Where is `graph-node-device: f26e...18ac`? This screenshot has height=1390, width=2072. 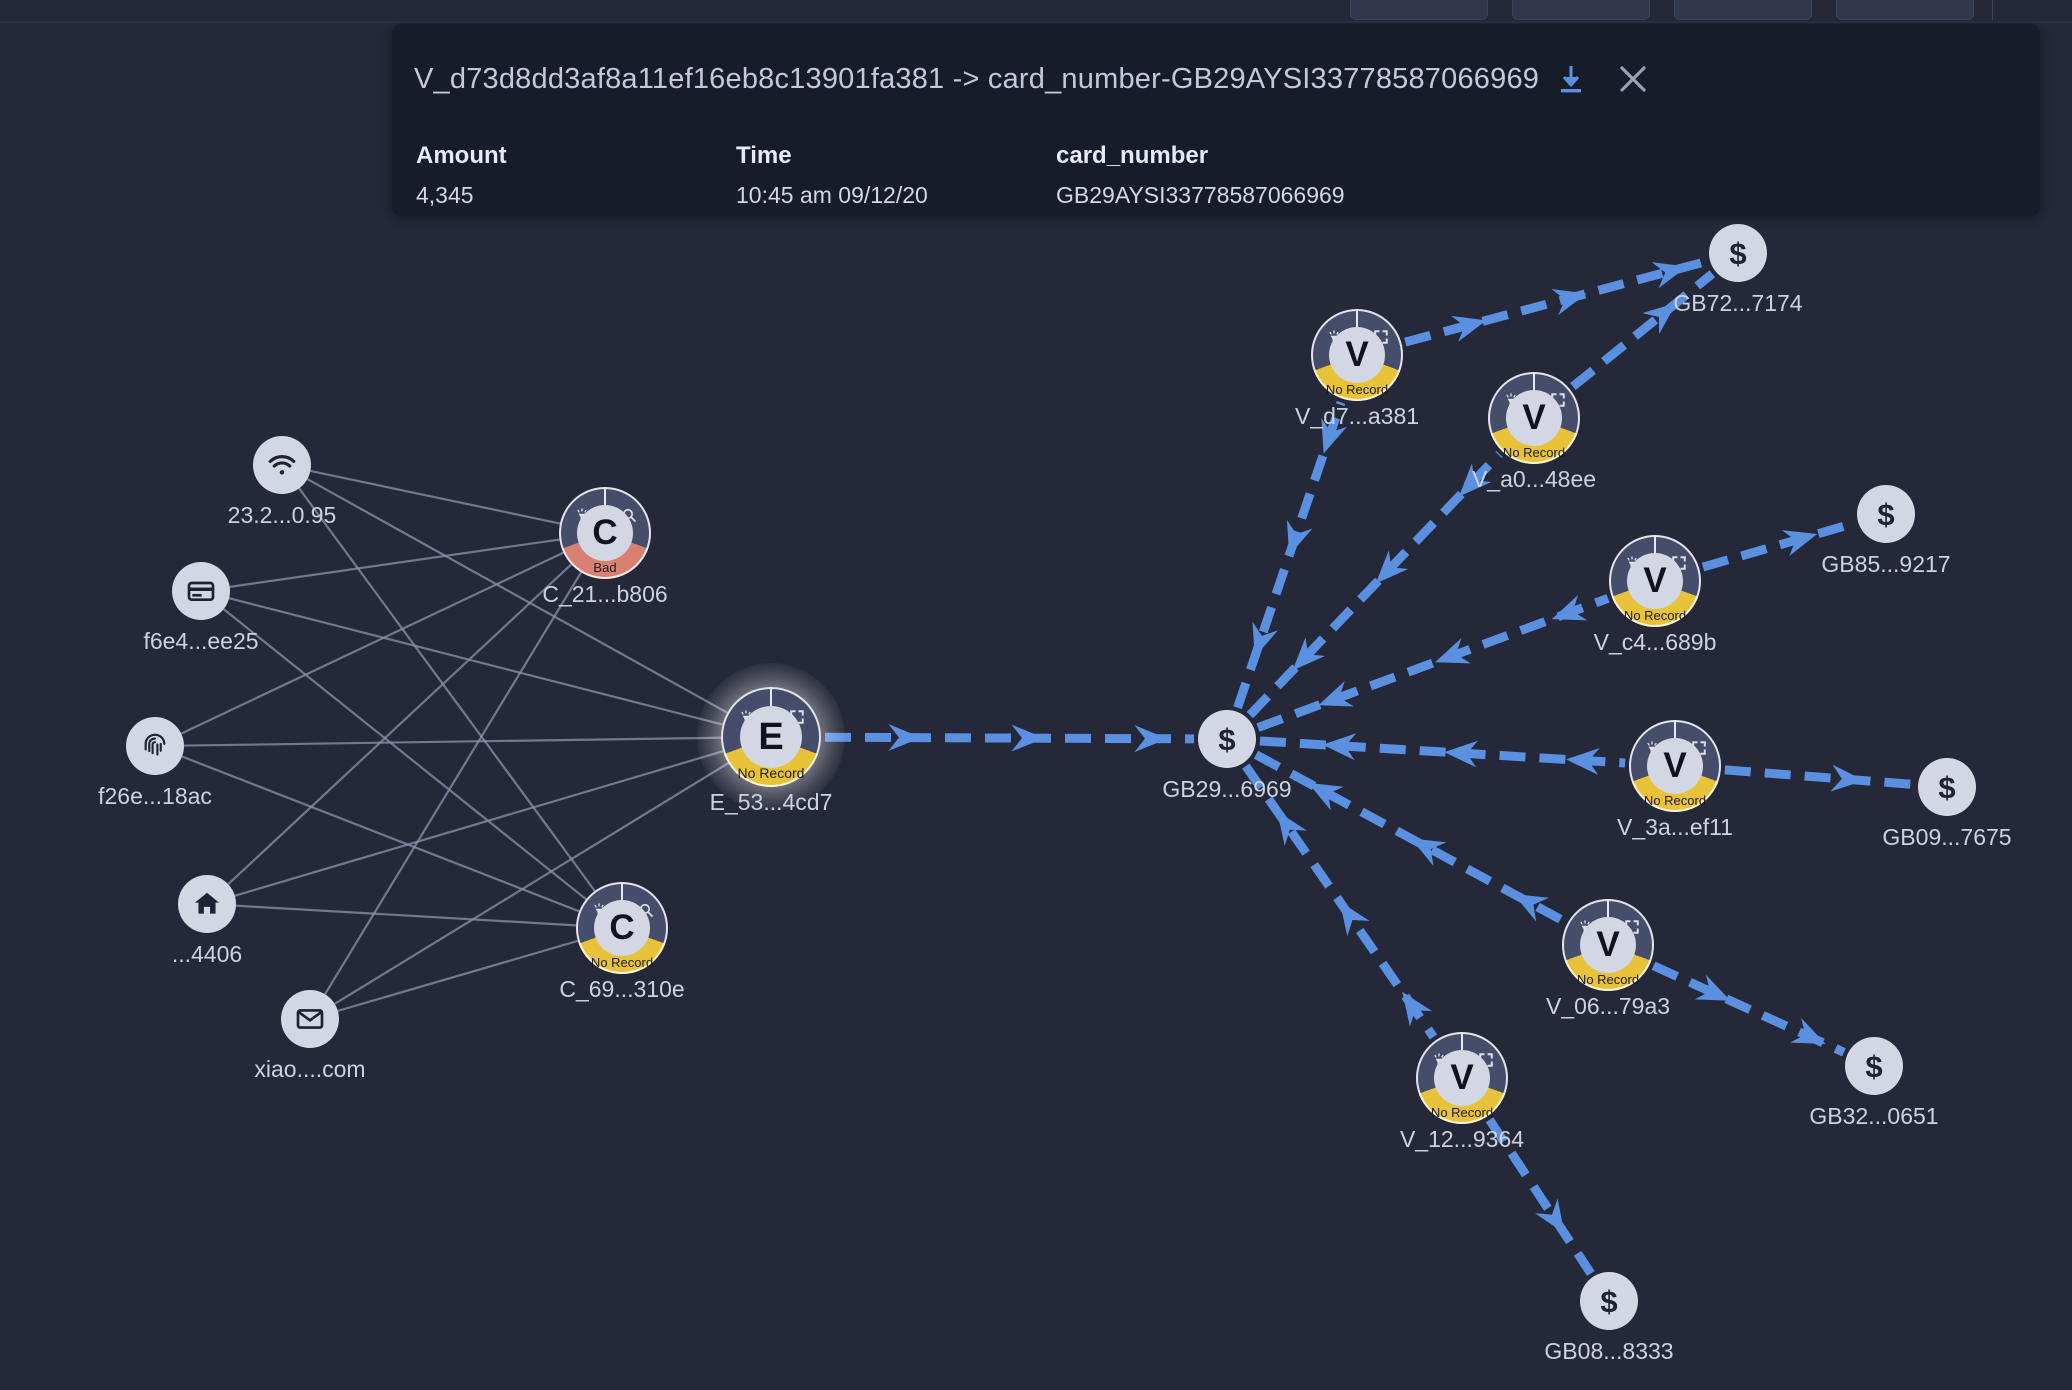
graph-node-device: f26e...18ac is located at coordinates (155, 763).